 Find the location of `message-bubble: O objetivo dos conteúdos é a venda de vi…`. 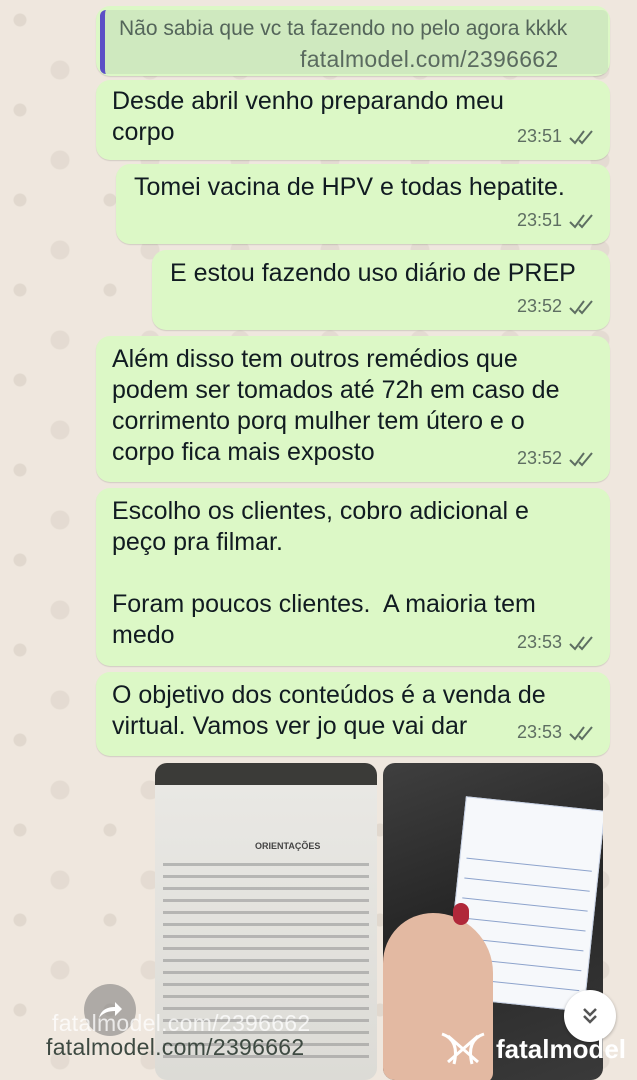

message-bubble: O objetivo dos conteúdos é a venda de vi… is located at coordinates (353, 714).